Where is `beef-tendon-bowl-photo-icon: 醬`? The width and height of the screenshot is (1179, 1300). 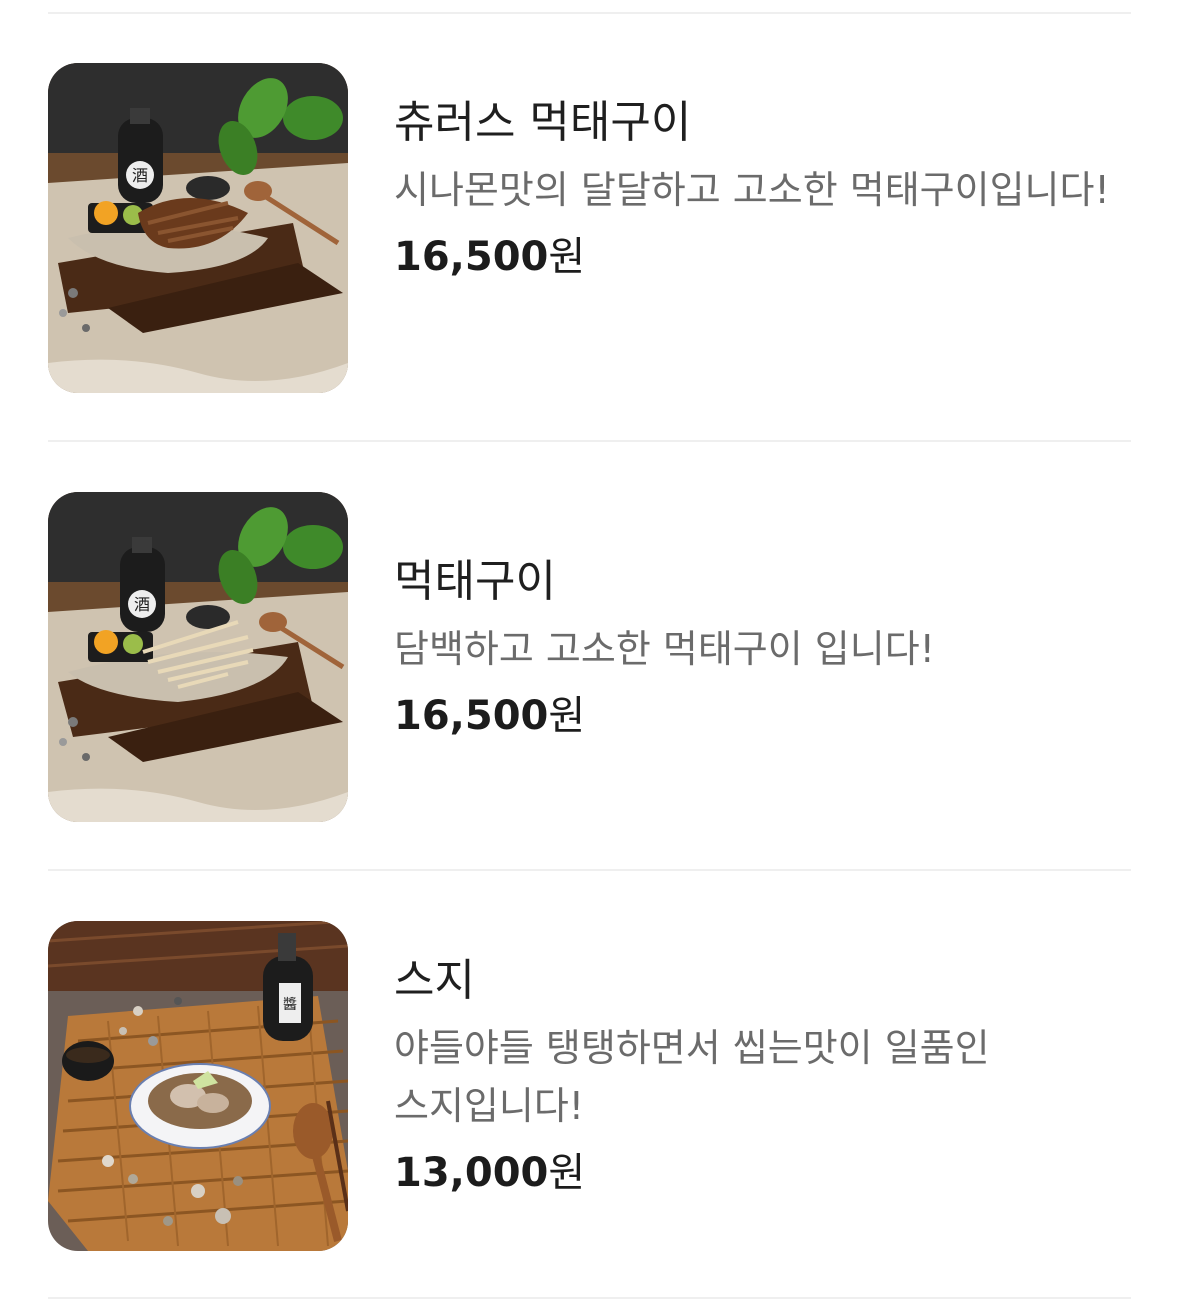
beef-tendon-bowl-photo-icon: 醬 is located at coordinates (198, 1086).